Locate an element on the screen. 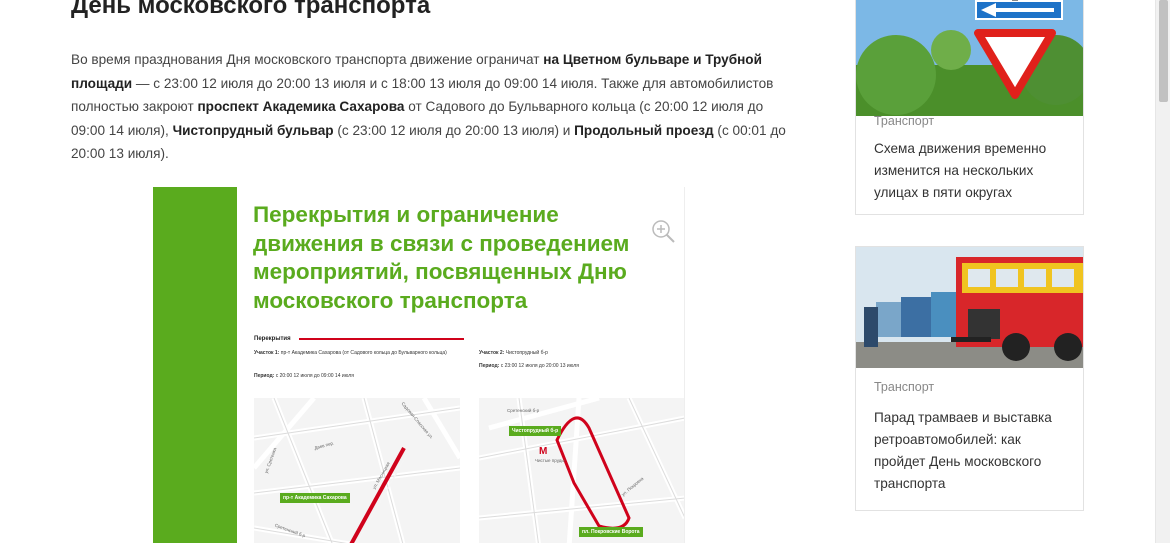 The width and height of the screenshot is (1170, 543). svg-text: М is located at coordinates (543, 451).